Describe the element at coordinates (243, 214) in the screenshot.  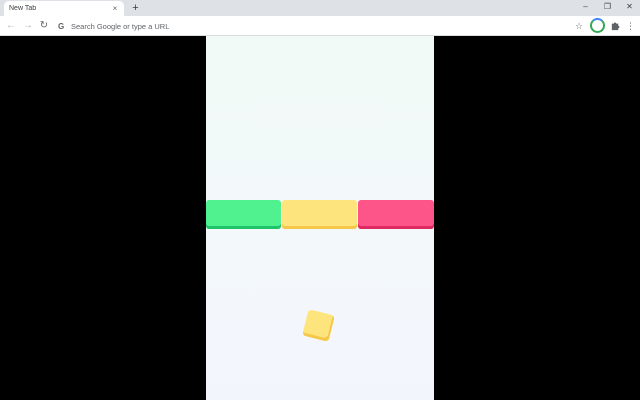
I see `green-bar` at that location.